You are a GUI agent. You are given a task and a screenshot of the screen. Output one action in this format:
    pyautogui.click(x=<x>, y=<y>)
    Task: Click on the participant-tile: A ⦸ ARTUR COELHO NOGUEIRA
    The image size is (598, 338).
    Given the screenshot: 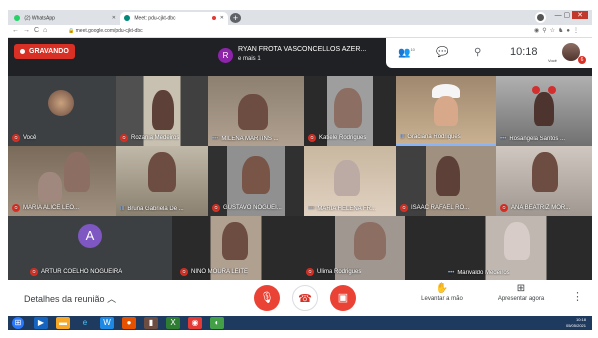 What is the action you would take?
    pyautogui.click(x=90, y=248)
    